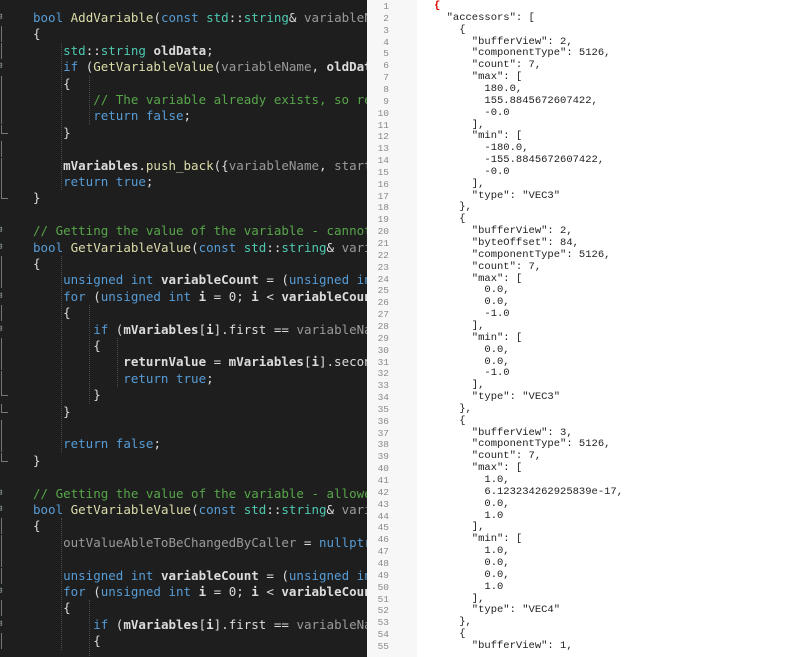 The width and height of the screenshot is (799, 657). Describe the element at coordinates (583, 314) in the screenshot. I see `json-line: 27 -1.0` at that location.